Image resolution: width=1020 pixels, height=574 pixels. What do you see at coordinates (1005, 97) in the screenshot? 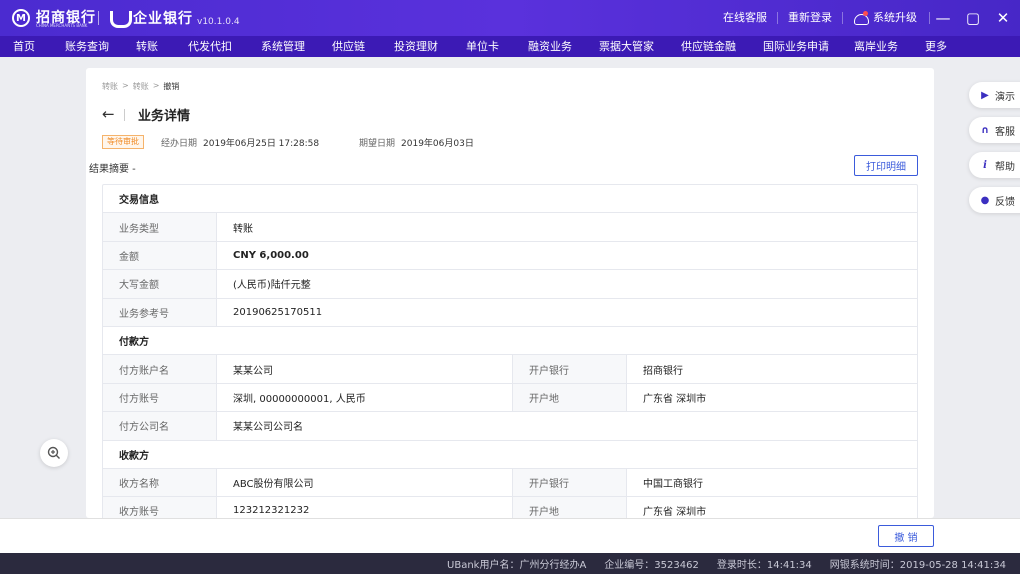
I see `demo-label: 演示` at bounding box center [1005, 97].